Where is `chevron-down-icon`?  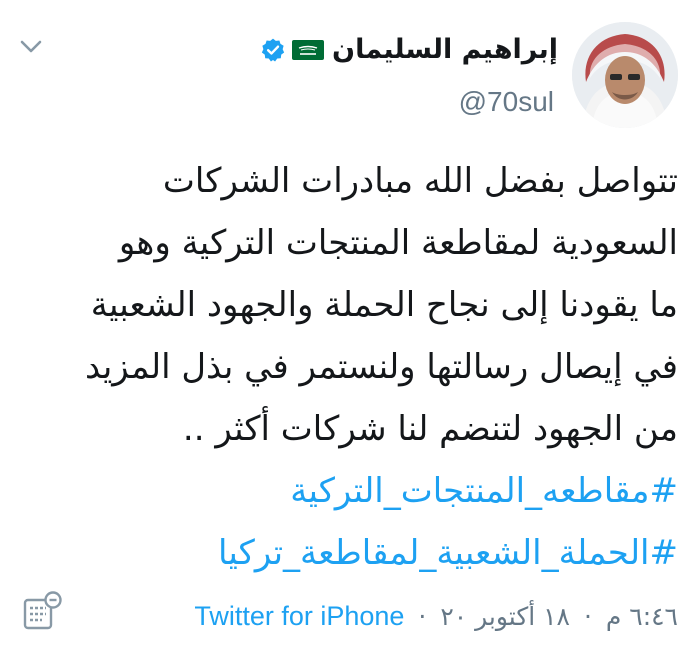
chevron-down-icon is located at coordinates (31, 47).